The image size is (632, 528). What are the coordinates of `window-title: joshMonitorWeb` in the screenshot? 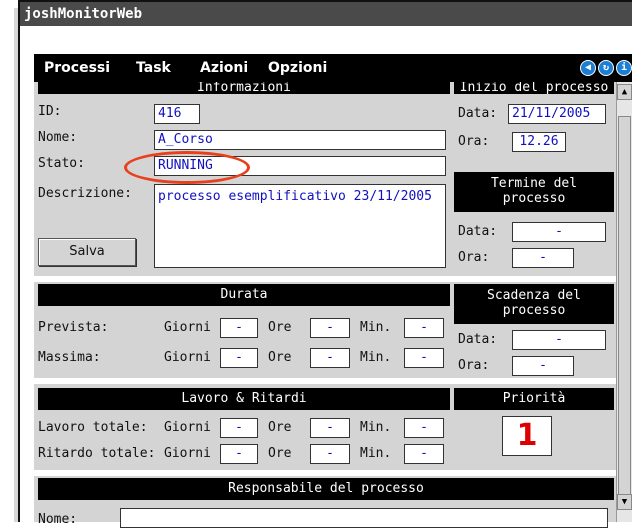 It's located at (326, 14).